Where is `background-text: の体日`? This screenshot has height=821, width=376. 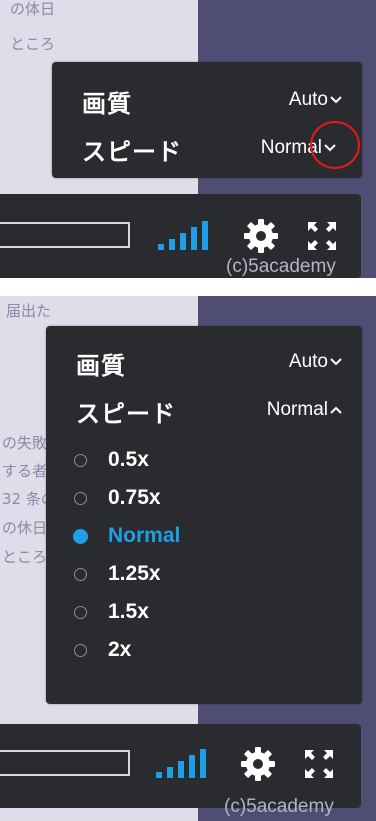
background-text: の体日 is located at coordinates (33, 9).